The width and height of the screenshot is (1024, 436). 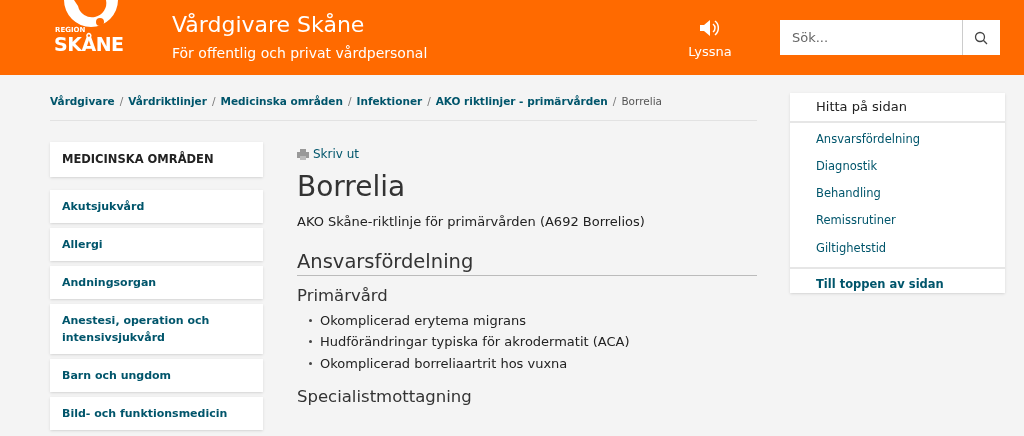 What do you see at coordinates (352, 186) in the screenshot?
I see `page-title: Borrelia` at bounding box center [352, 186].